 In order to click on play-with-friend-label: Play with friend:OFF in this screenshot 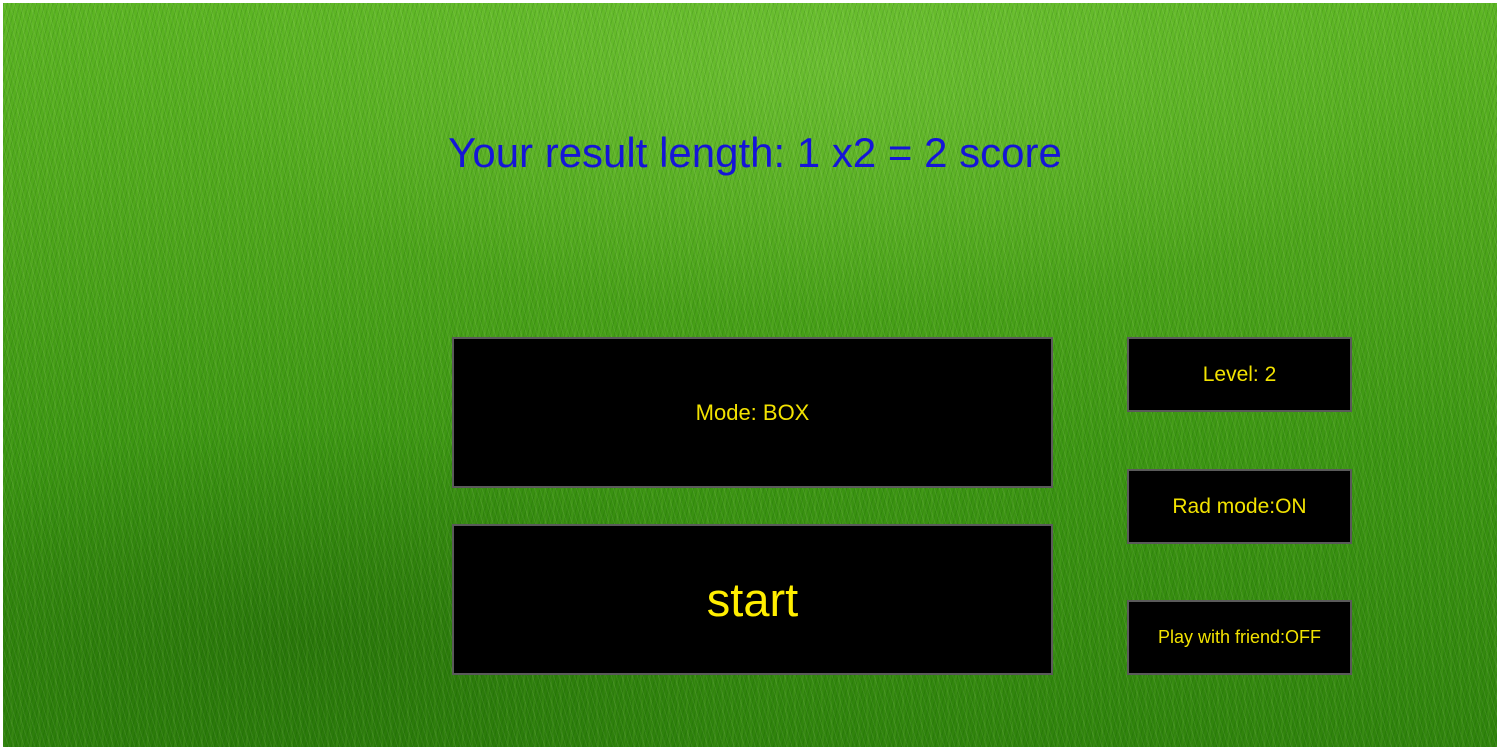, I will do `click(1239, 637)`.